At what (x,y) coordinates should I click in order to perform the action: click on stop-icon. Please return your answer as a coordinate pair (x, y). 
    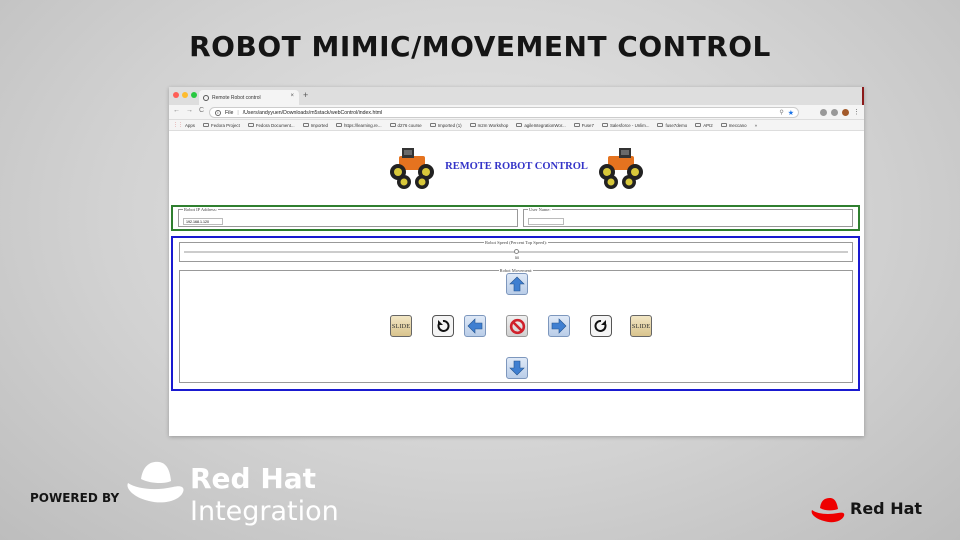
    Looking at the image, I should click on (517, 326).